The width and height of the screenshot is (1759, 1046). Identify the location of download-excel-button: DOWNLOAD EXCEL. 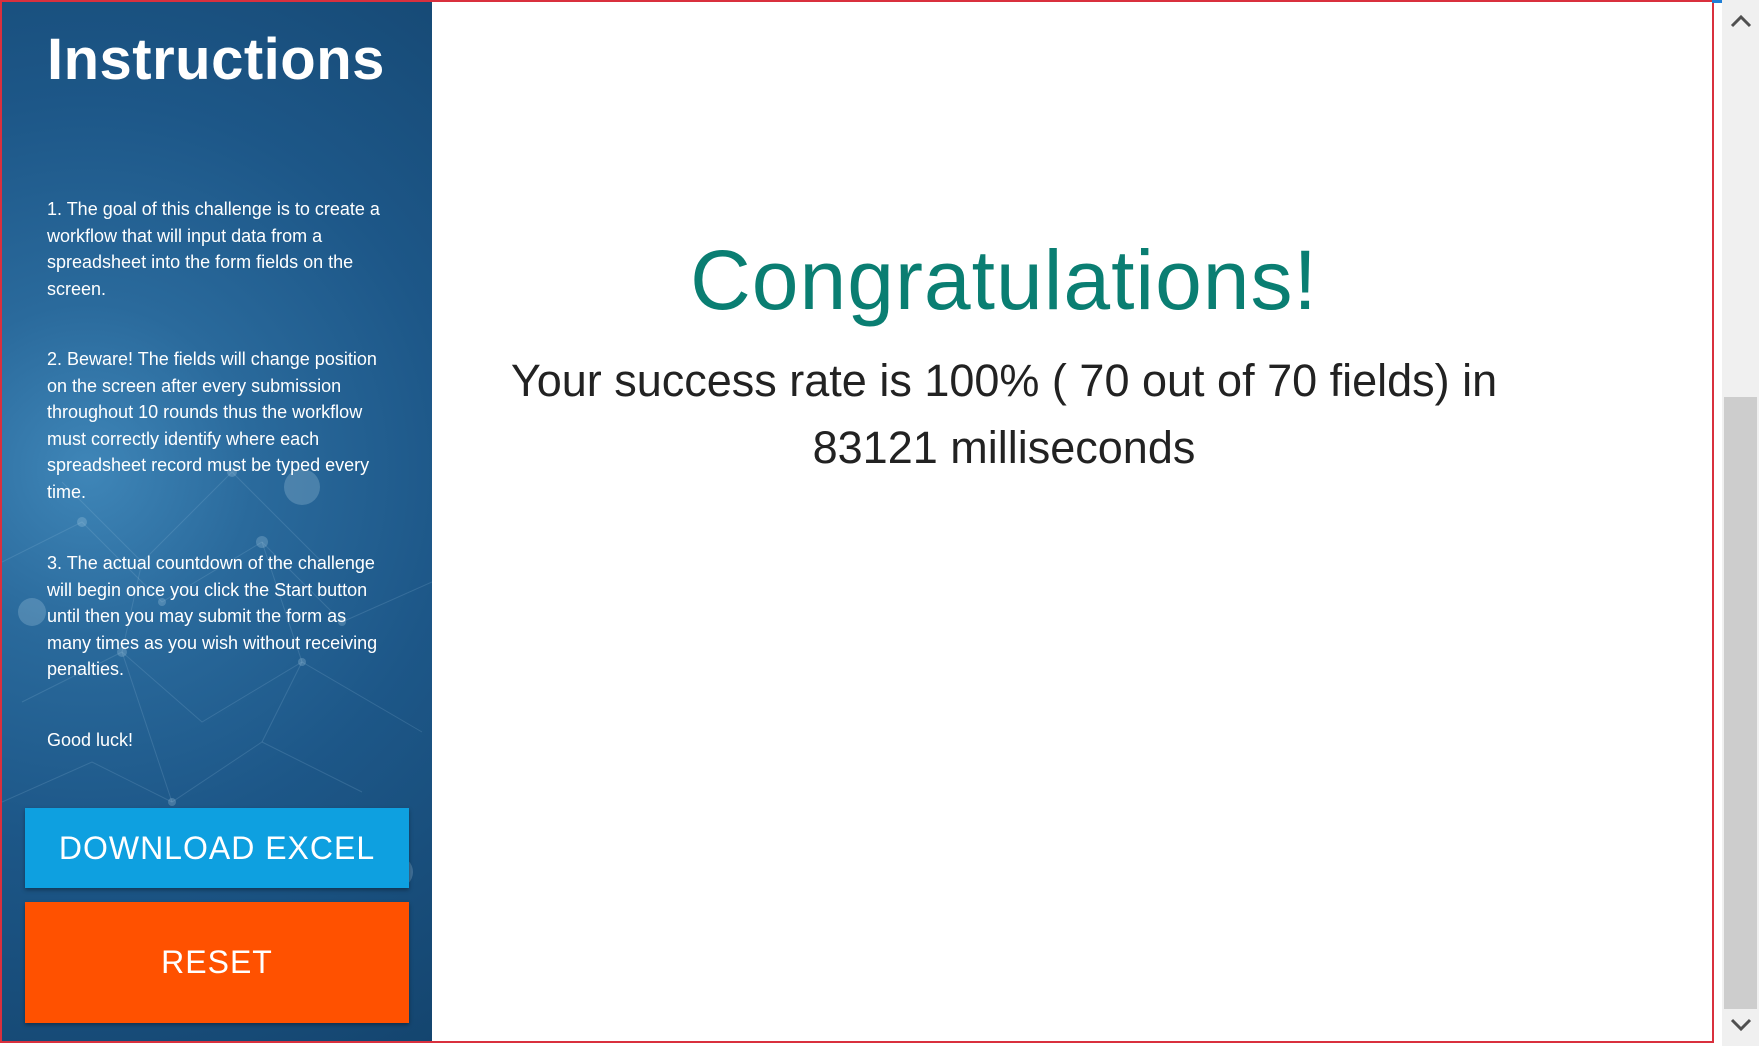
(217, 848).